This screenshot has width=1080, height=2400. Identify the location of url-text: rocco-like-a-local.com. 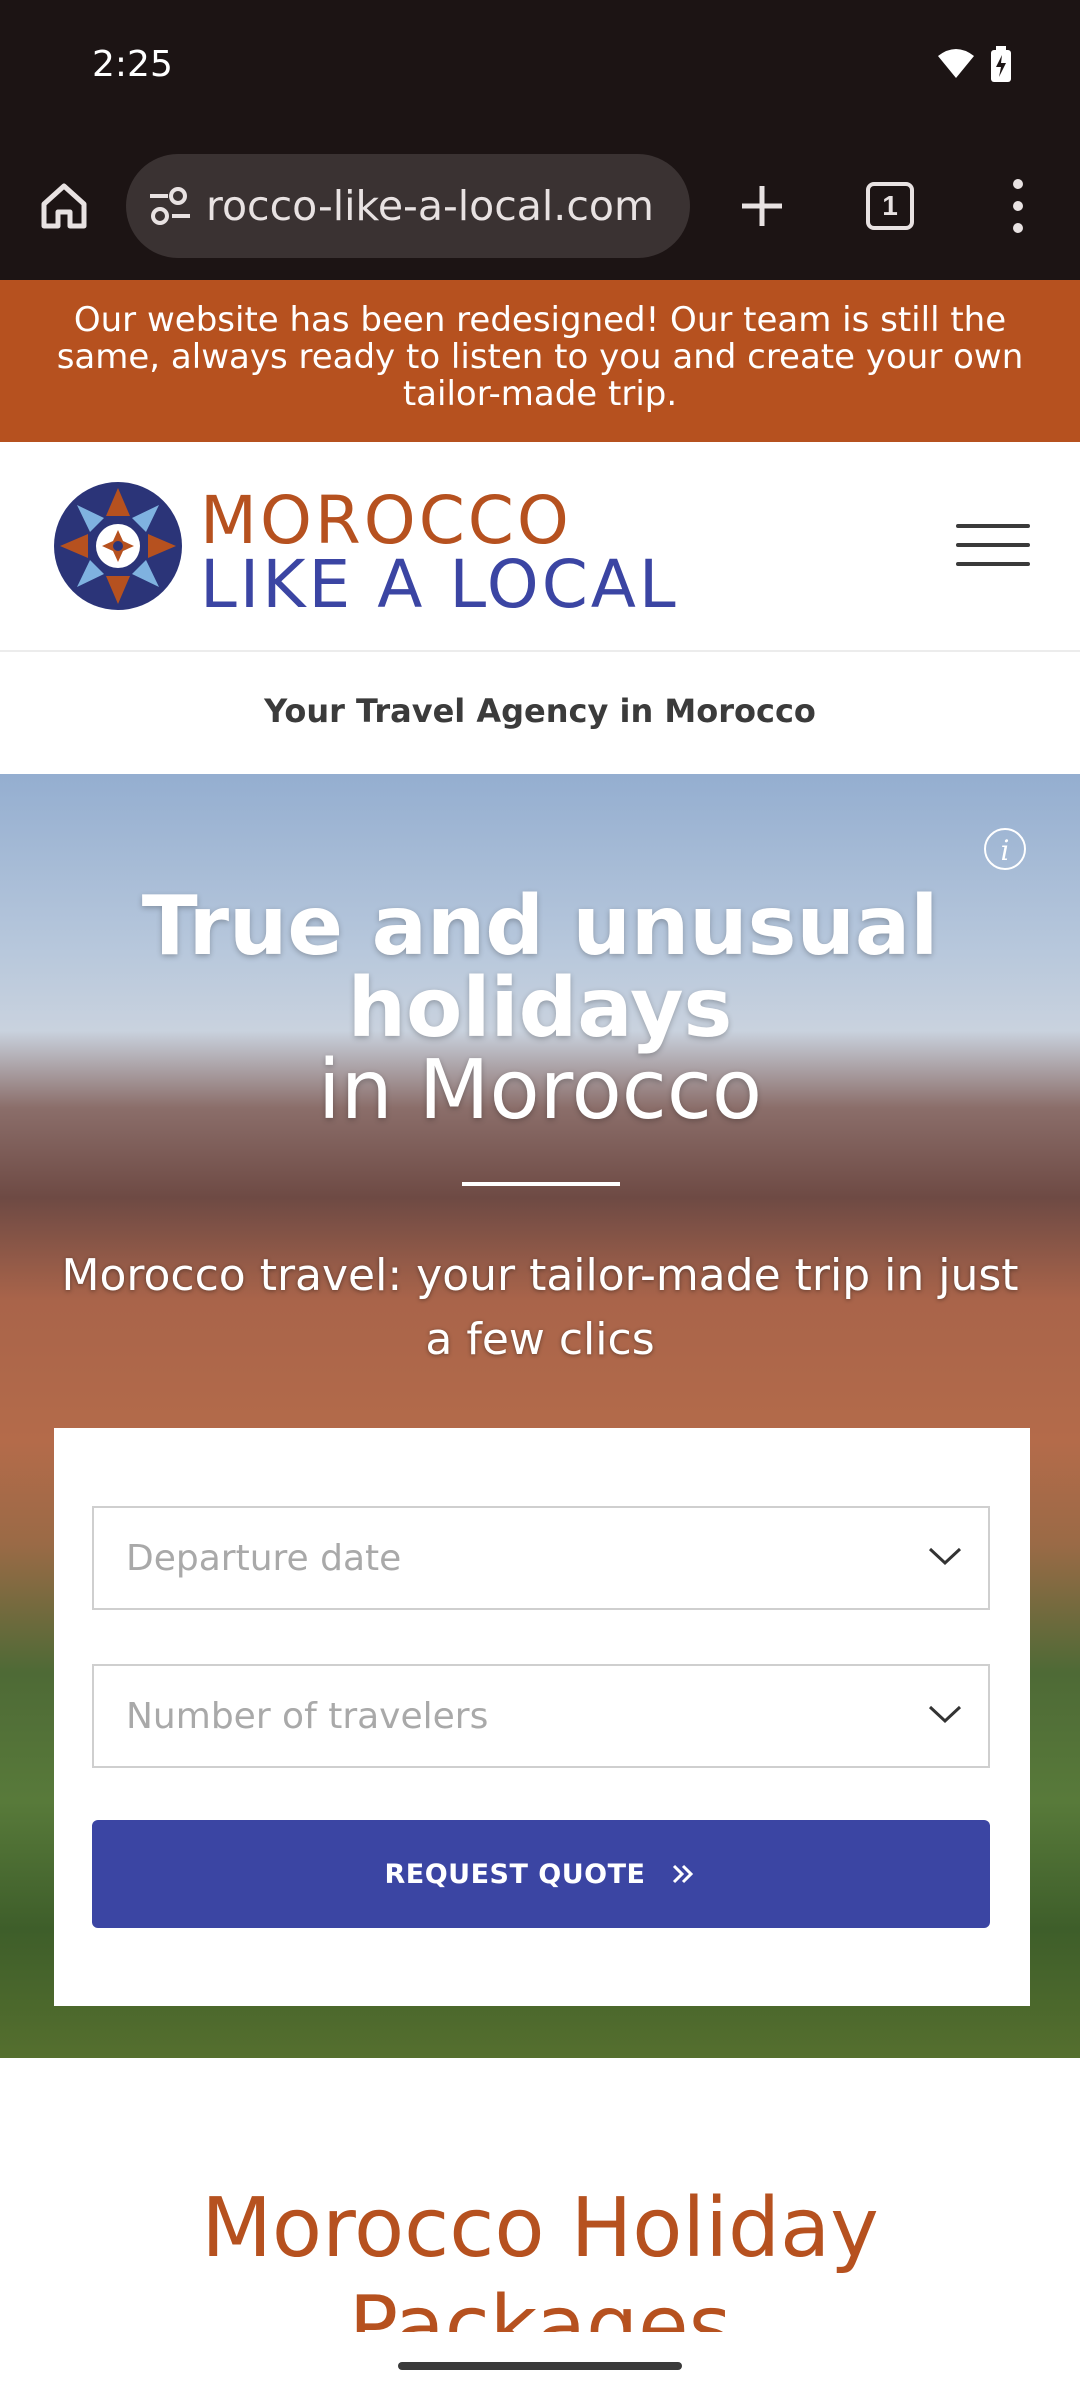
(446, 206).